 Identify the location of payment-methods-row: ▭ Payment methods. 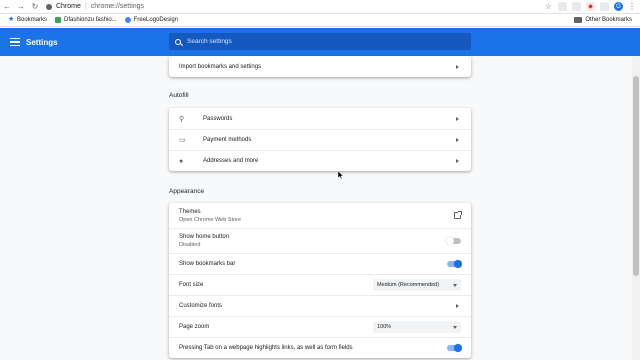
(320, 139).